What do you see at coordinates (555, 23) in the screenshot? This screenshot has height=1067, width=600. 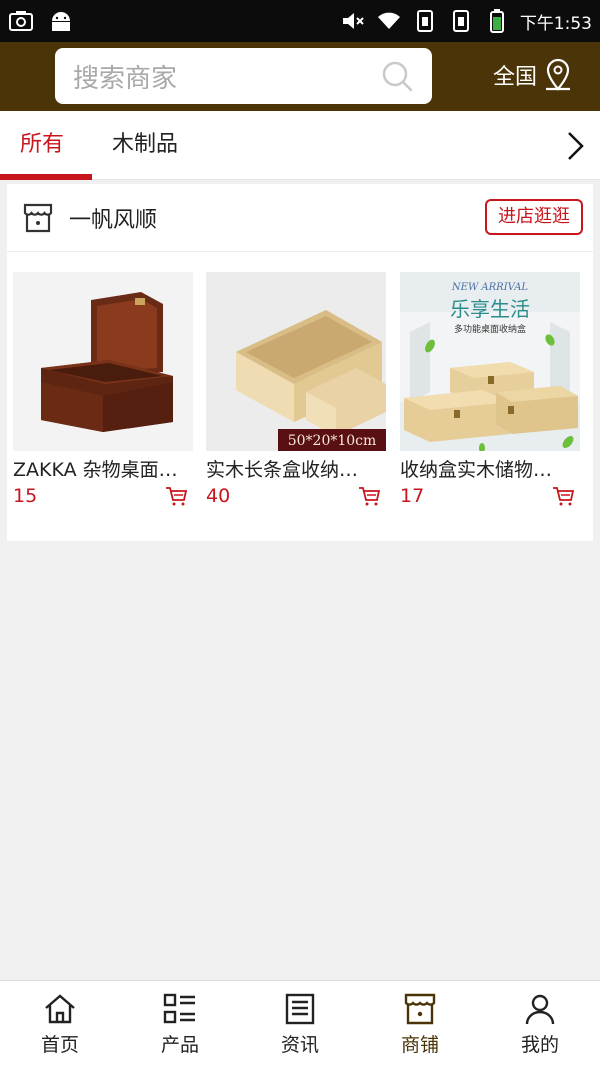 I see `clock: 下午1:53` at bounding box center [555, 23].